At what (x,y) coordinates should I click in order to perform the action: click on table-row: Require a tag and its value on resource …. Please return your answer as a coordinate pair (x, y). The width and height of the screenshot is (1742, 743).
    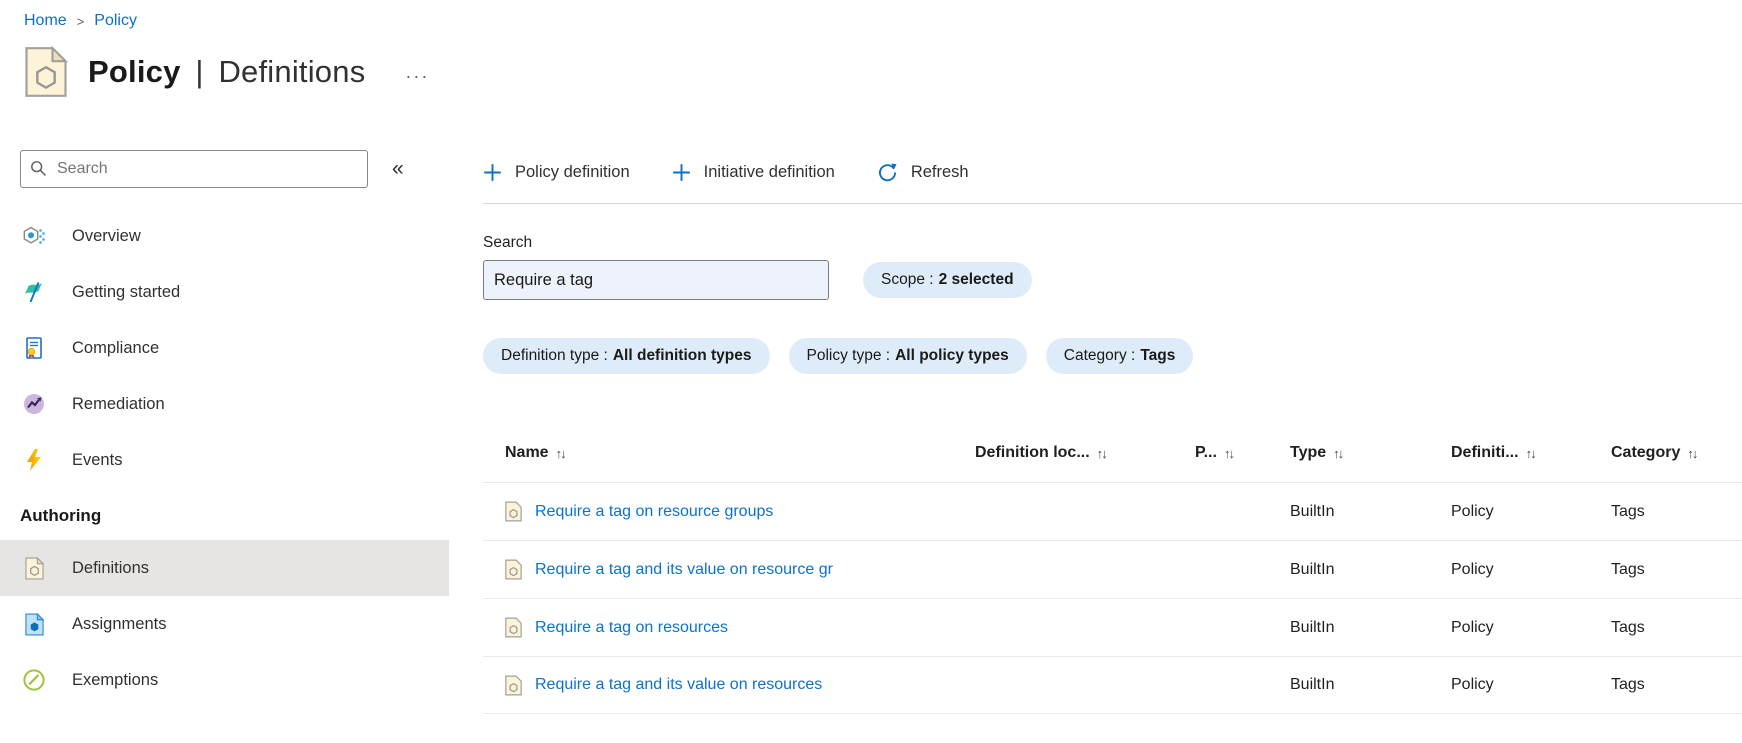
    Looking at the image, I should click on (1112, 569).